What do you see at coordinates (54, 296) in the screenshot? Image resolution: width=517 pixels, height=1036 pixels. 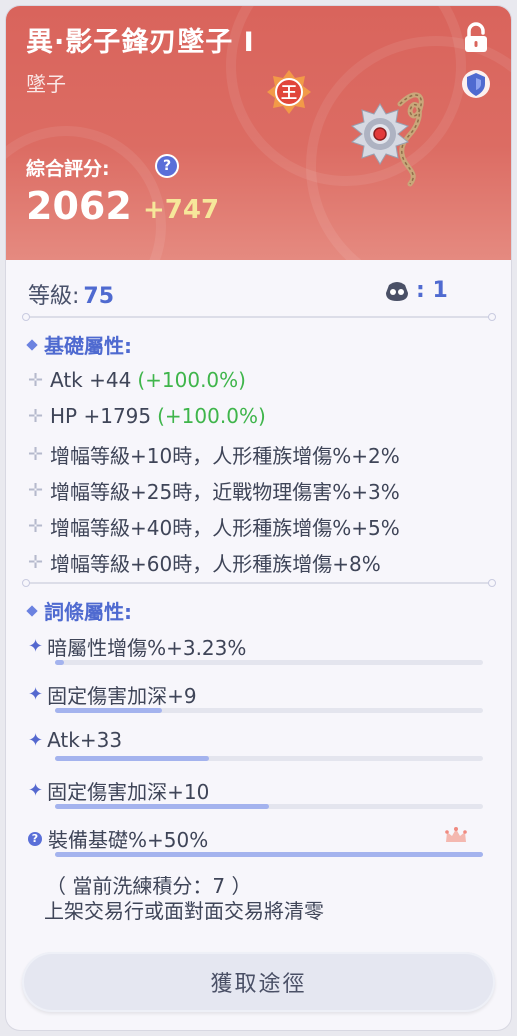 I see `level-label: 等級:` at bounding box center [54, 296].